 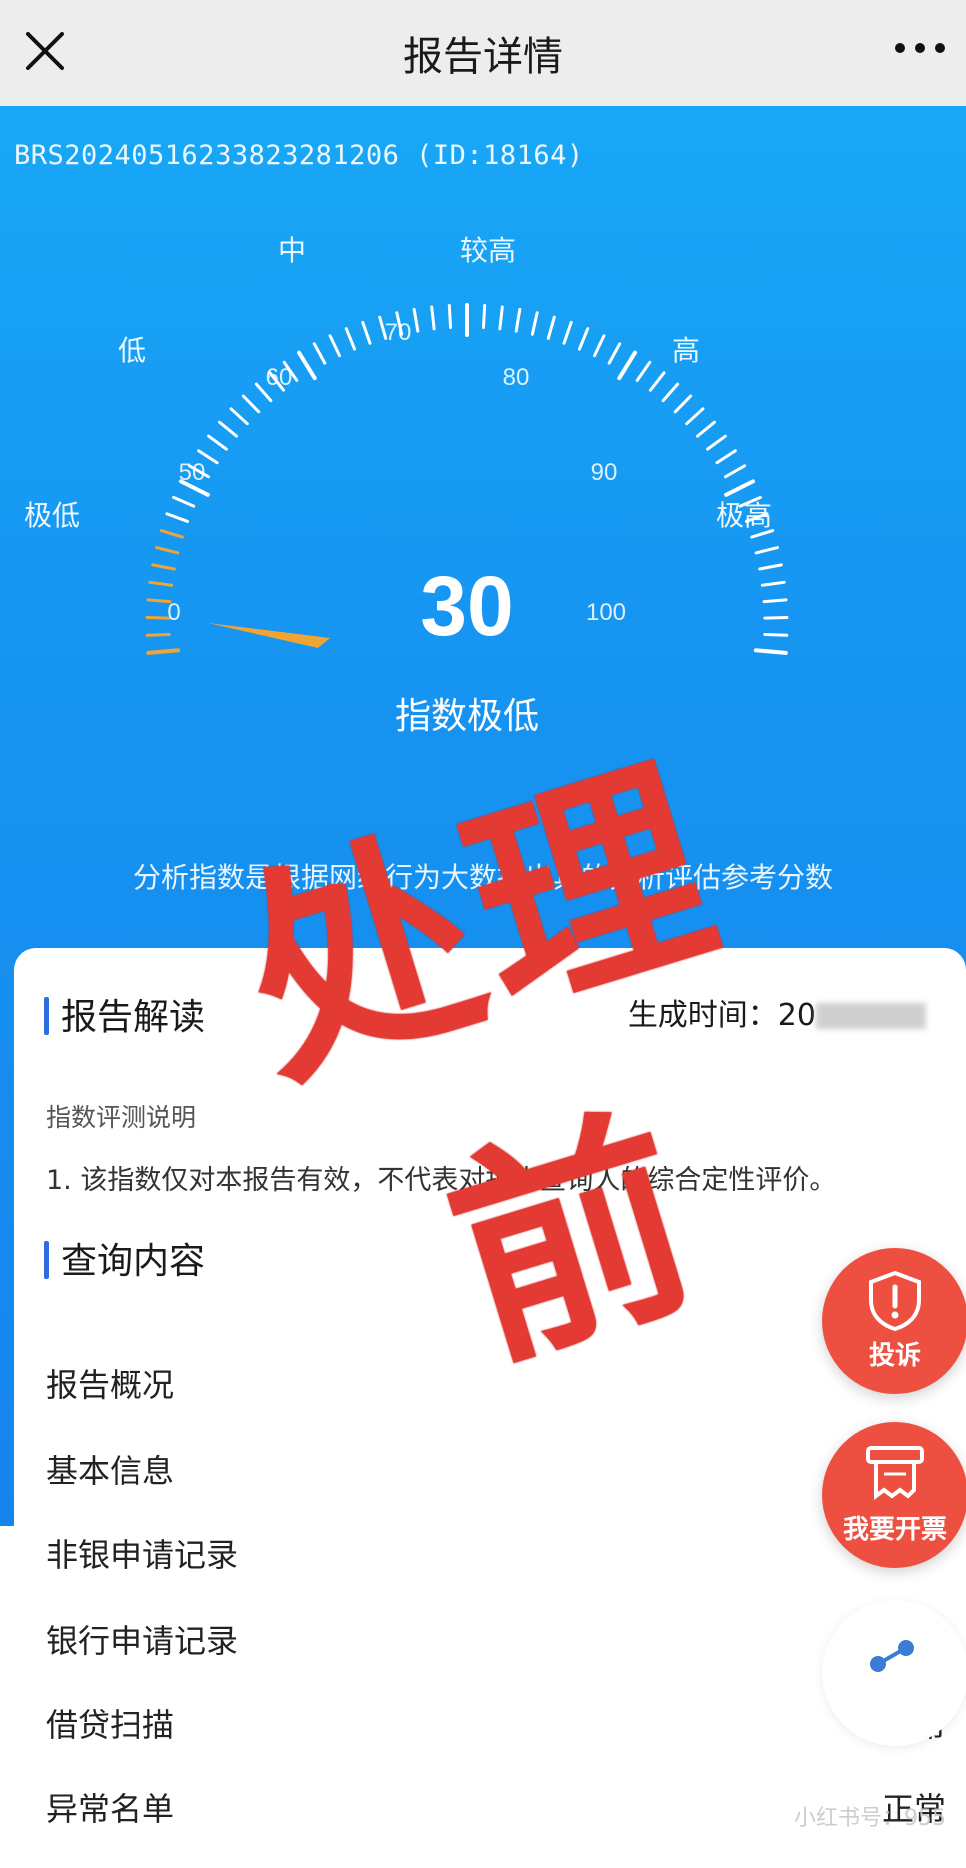 What do you see at coordinates (920, 48) in the screenshot?
I see `more-dots-icon` at bounding box center [920, 48].